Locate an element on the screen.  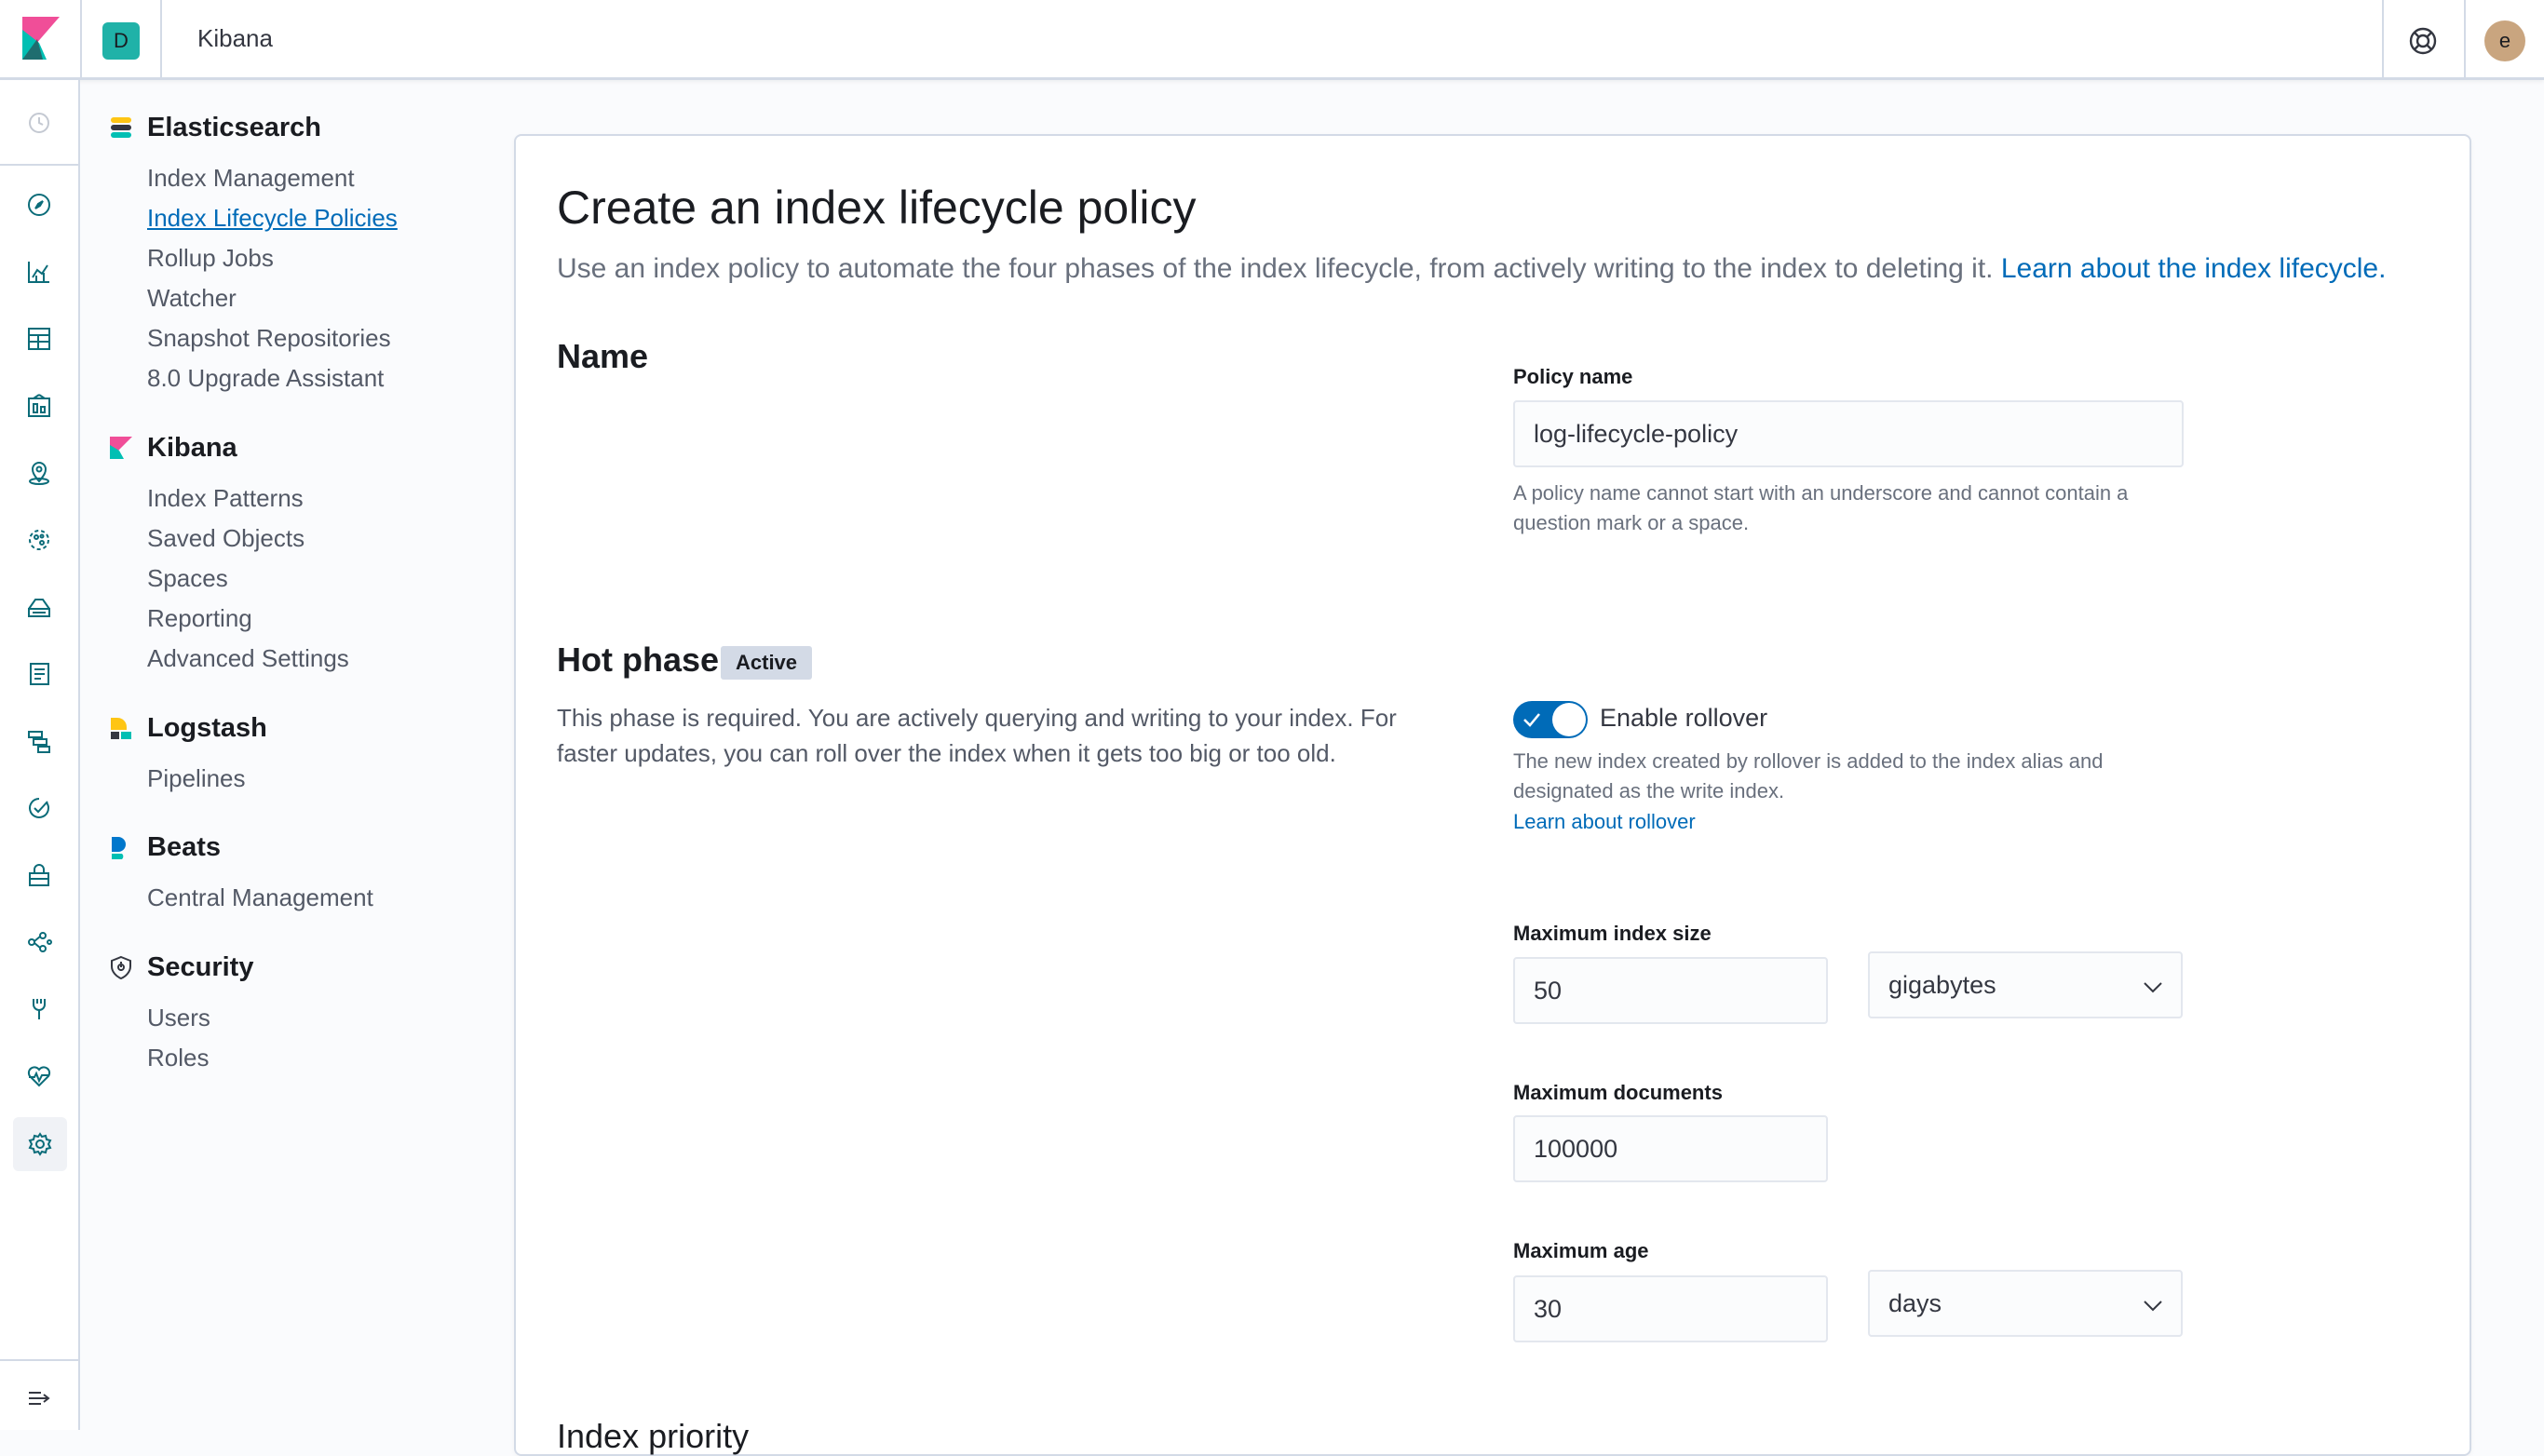
section-kibana: Kibana is located at coordinates (173, 447).